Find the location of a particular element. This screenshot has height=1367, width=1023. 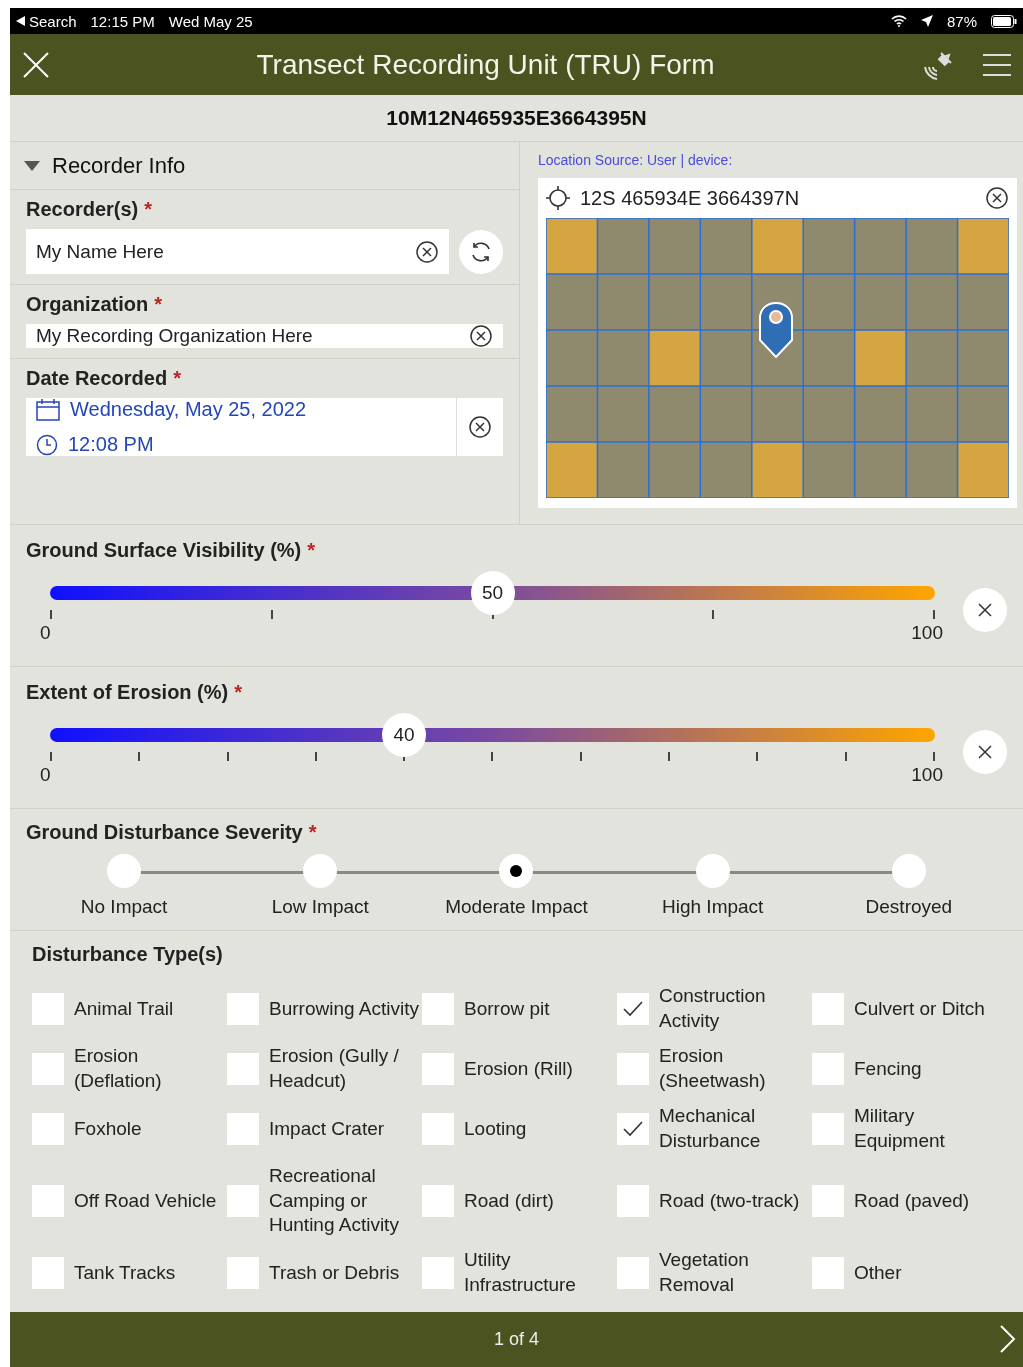

checkbox-label: Borrow pit is located at coordinates (507, 1008).